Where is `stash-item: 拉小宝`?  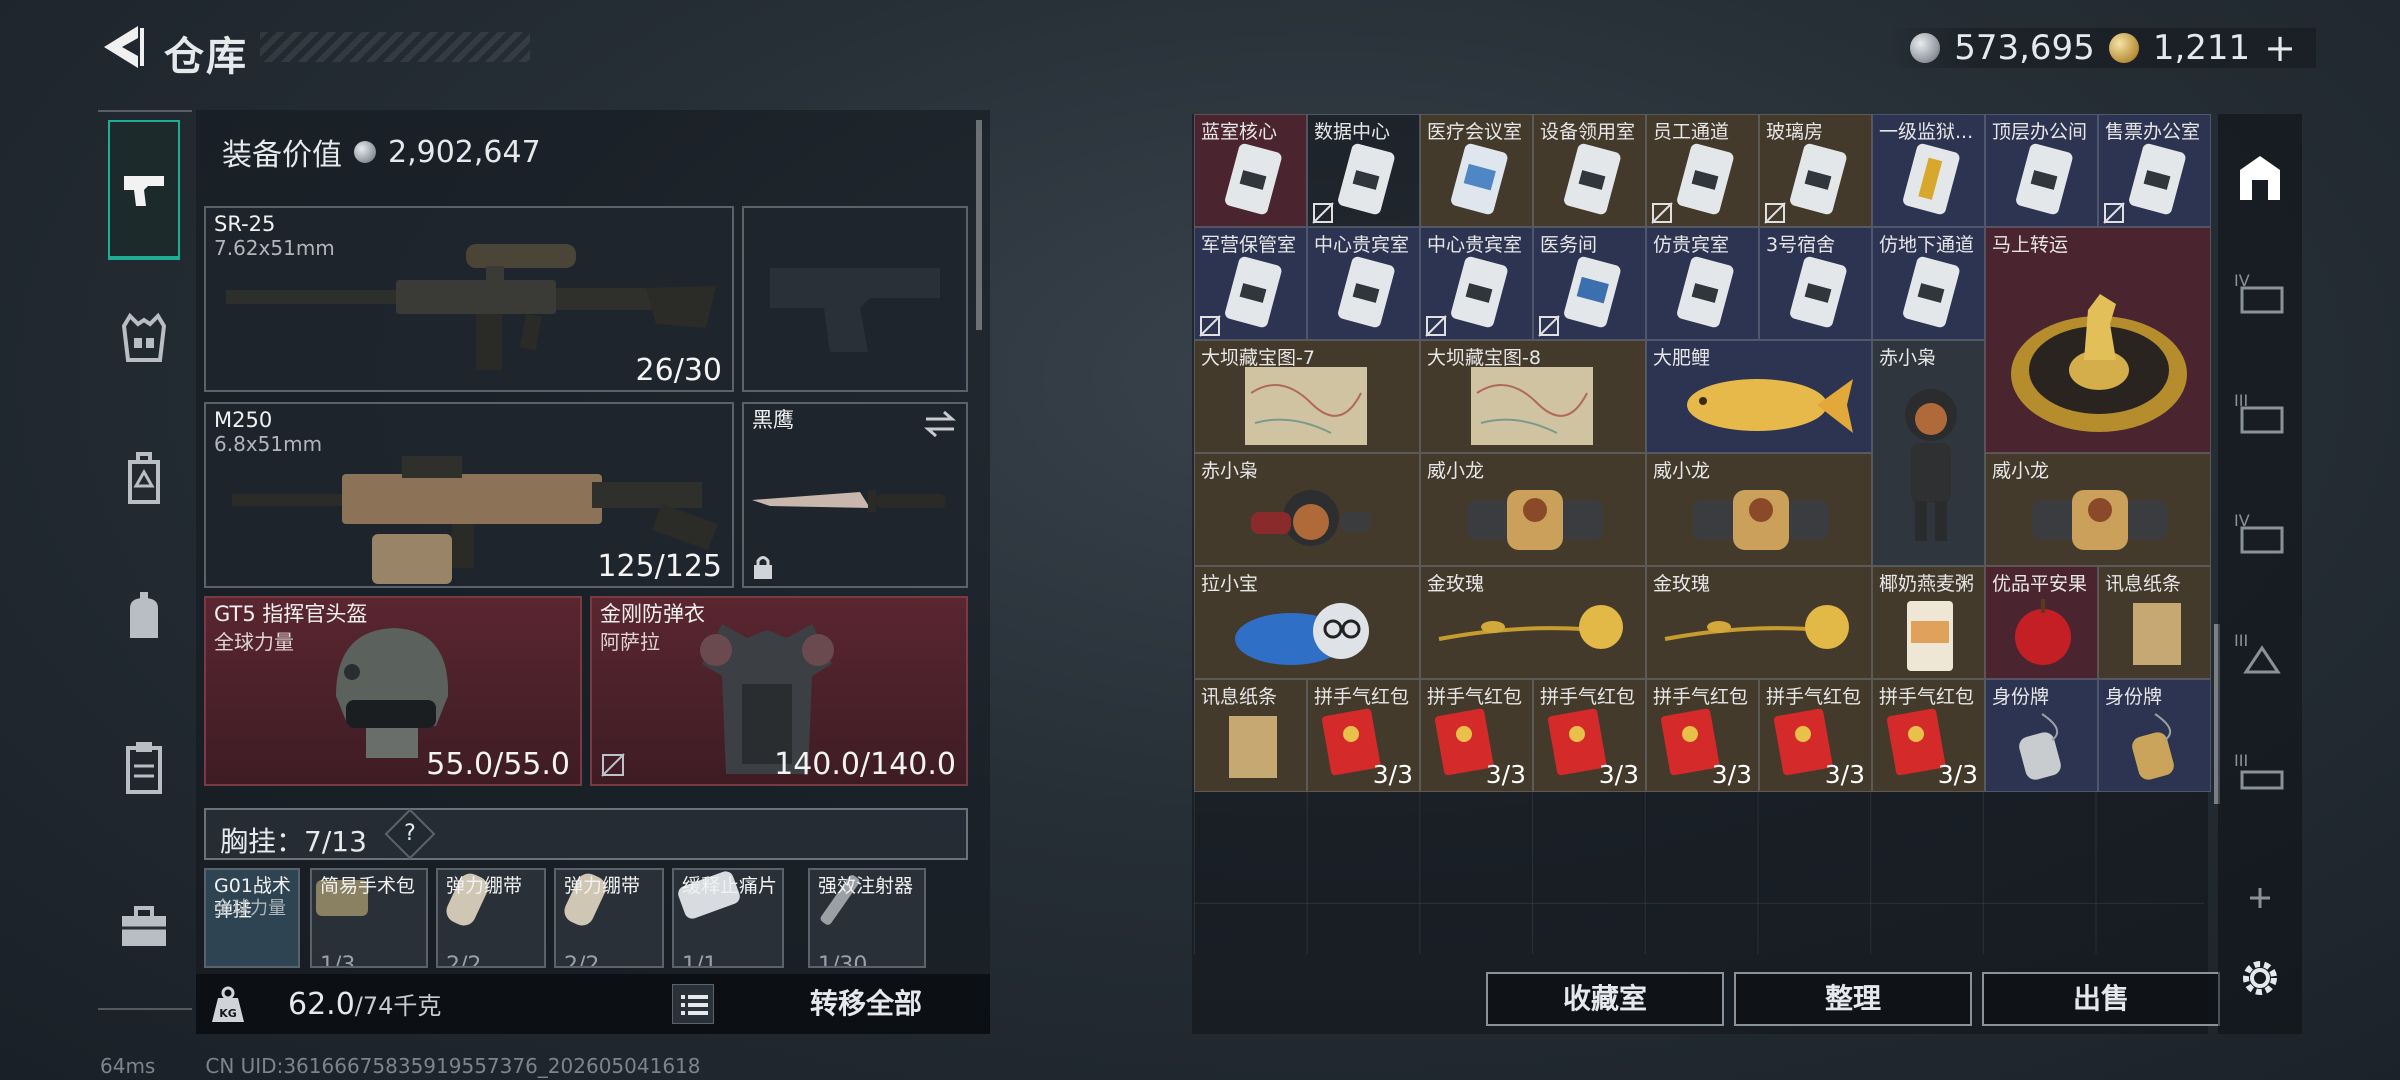 stash-item: 拉小宝 is located at coordinates (1307, 622).